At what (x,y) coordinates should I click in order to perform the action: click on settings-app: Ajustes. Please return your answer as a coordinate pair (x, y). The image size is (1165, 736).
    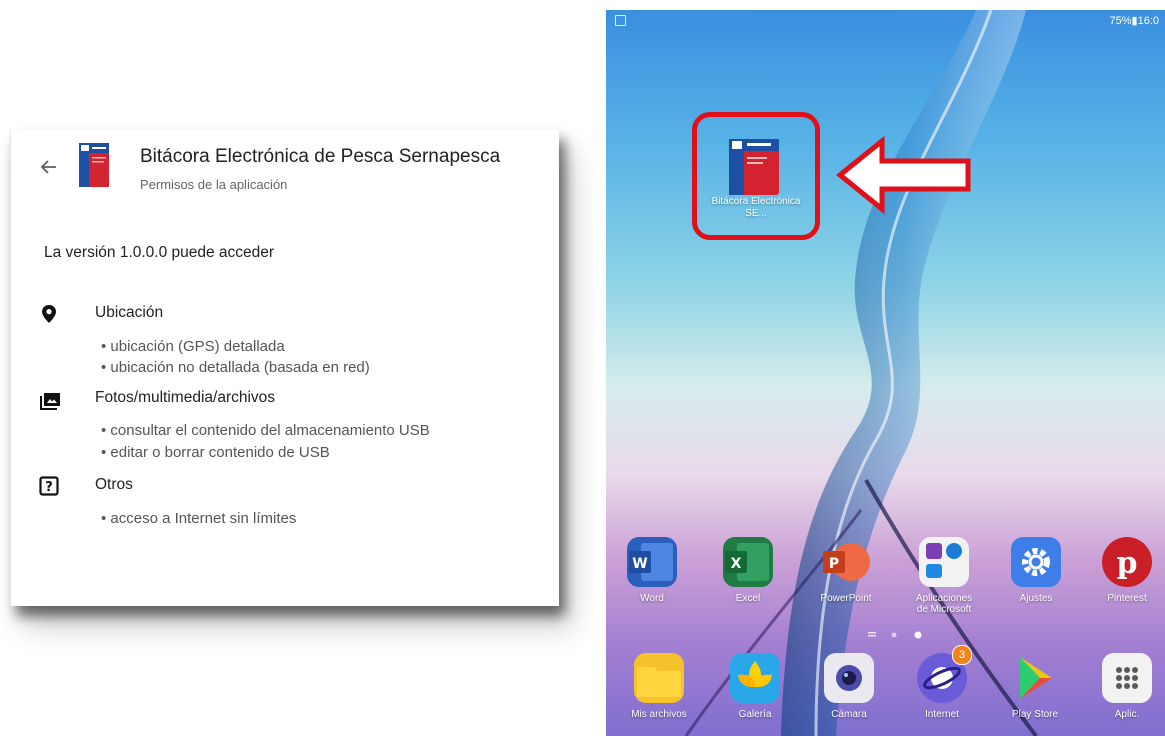
    Looking at the image, I should click on (1036, 570).